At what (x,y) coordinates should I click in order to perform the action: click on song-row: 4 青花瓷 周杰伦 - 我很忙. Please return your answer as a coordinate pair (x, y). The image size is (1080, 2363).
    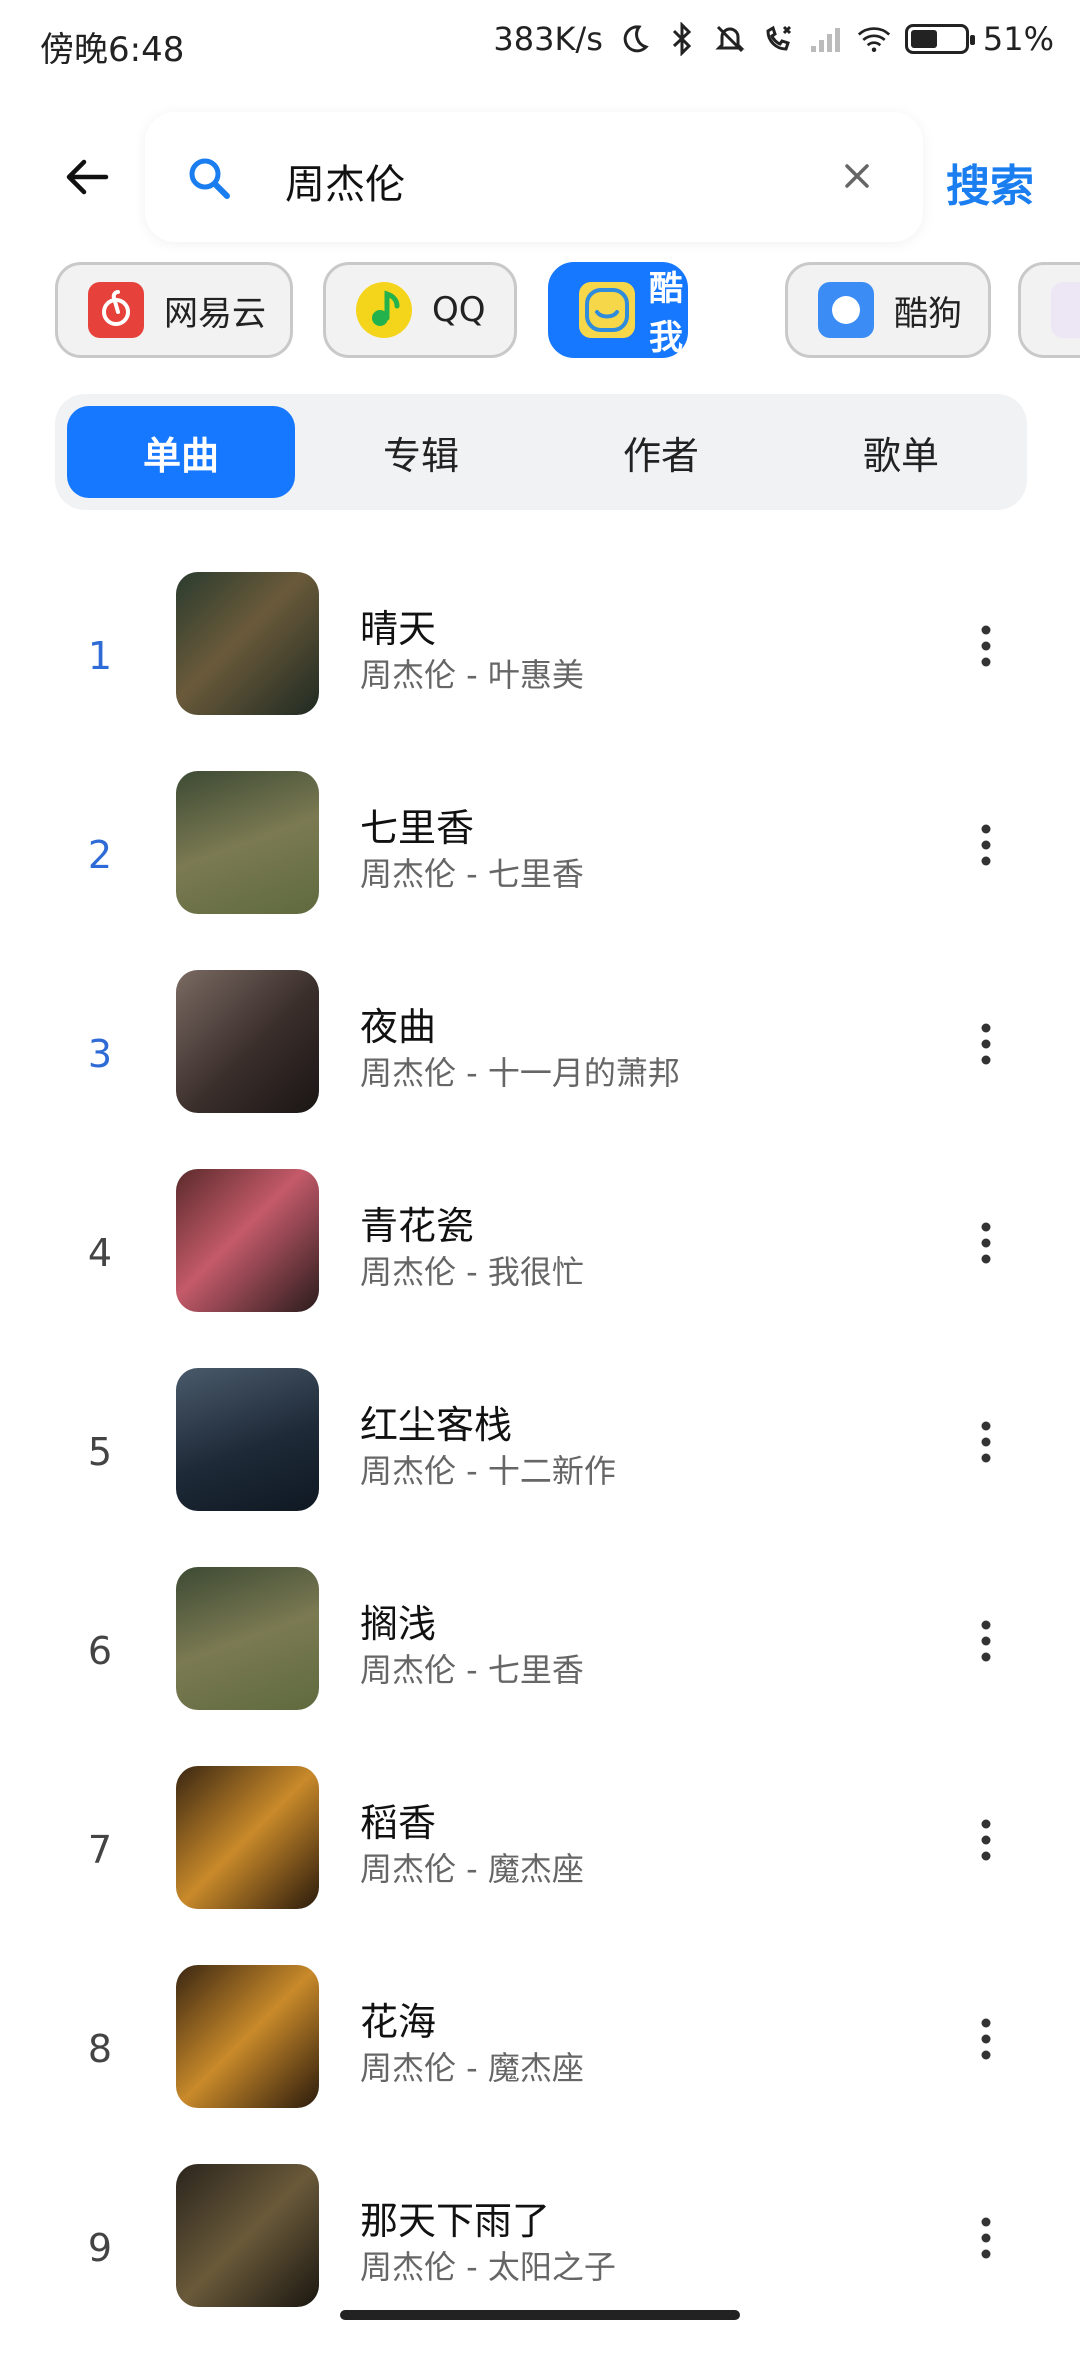
    Looking at the image, I should click on (540, 1268).